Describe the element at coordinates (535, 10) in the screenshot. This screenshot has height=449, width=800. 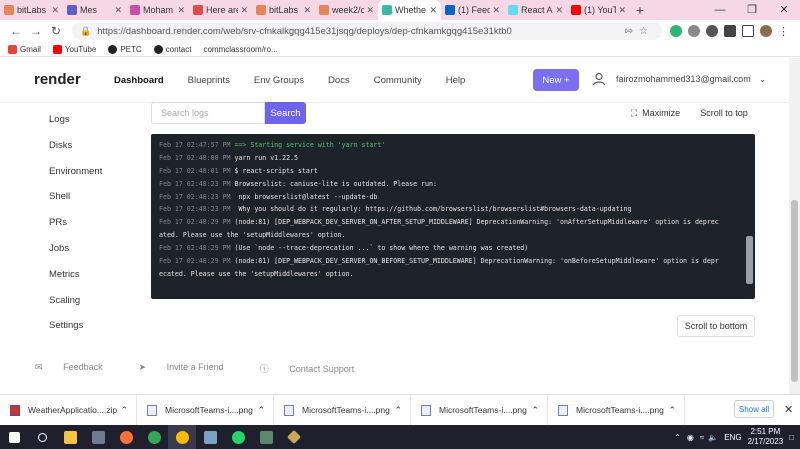
I see `browser-tab: React A ✕` at that location.